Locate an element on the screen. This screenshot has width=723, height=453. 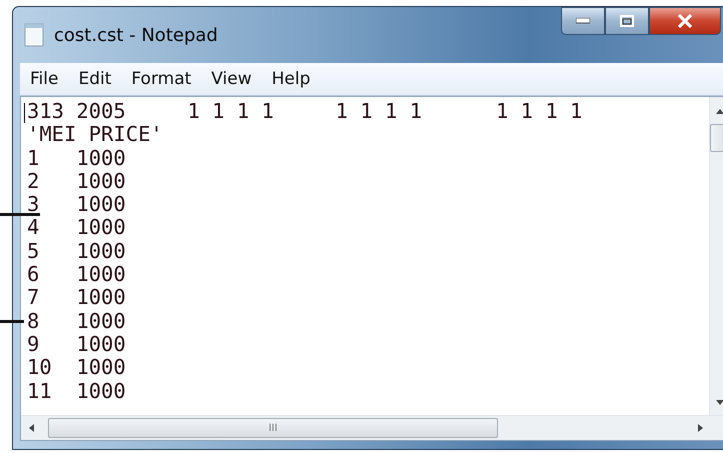
menu-item: View is located at coordinates (231, 79).